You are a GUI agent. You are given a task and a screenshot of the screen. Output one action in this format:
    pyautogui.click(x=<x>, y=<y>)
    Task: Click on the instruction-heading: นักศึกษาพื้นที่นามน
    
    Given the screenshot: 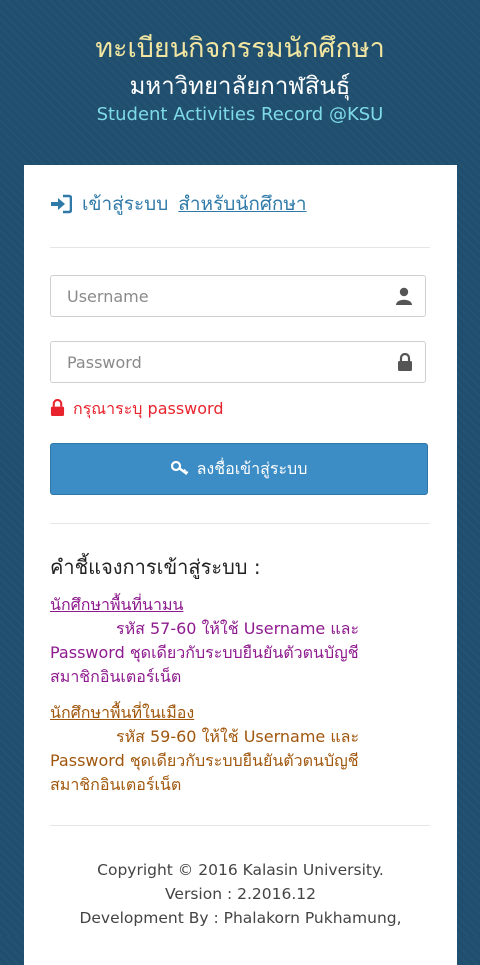 What is the action you would take?
    pyautogui.click(x=117, y=604)
    